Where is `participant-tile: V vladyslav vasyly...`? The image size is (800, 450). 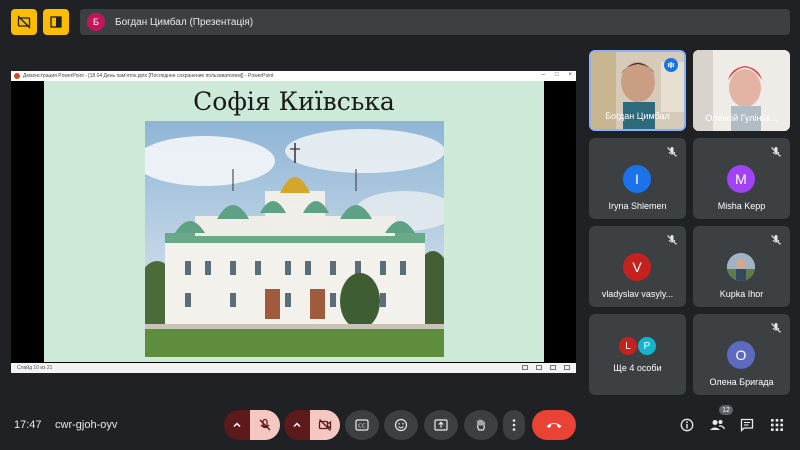
participant-tile: V vladyslav vasyly... is located at coordinates (637, 266).